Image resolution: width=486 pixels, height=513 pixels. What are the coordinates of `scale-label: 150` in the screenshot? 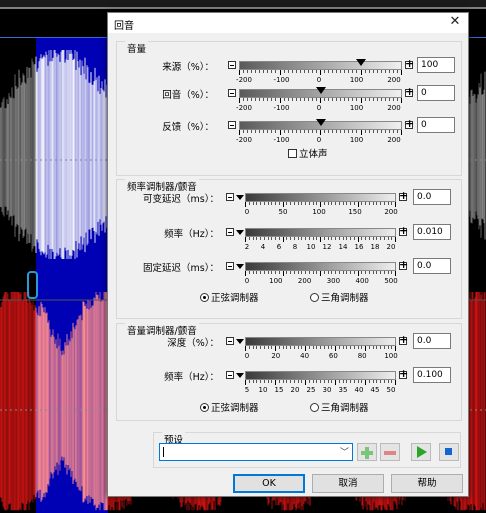 It's located at (355, 212).